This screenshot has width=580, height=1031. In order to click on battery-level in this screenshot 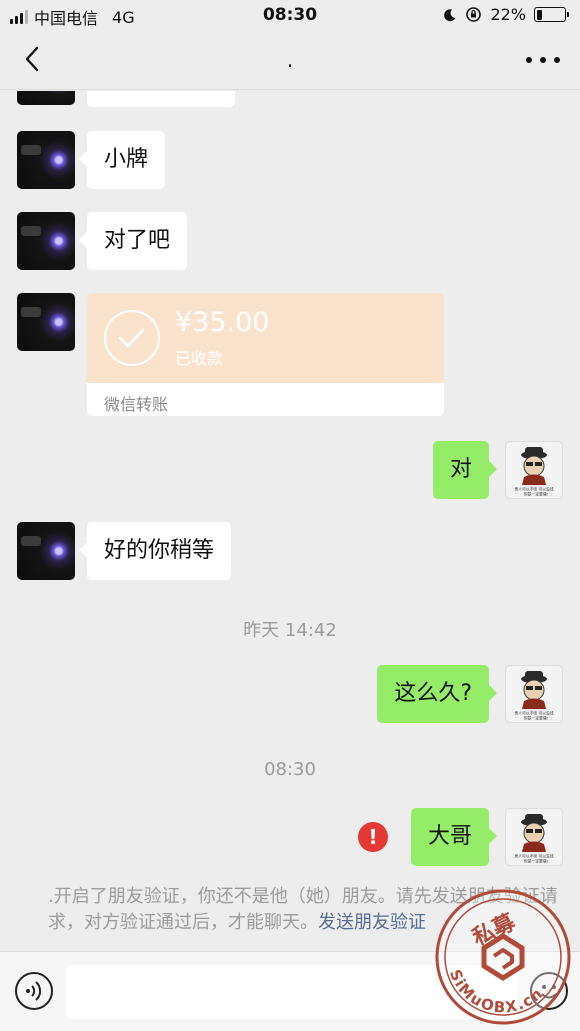, I will do `click(539, 14)`.